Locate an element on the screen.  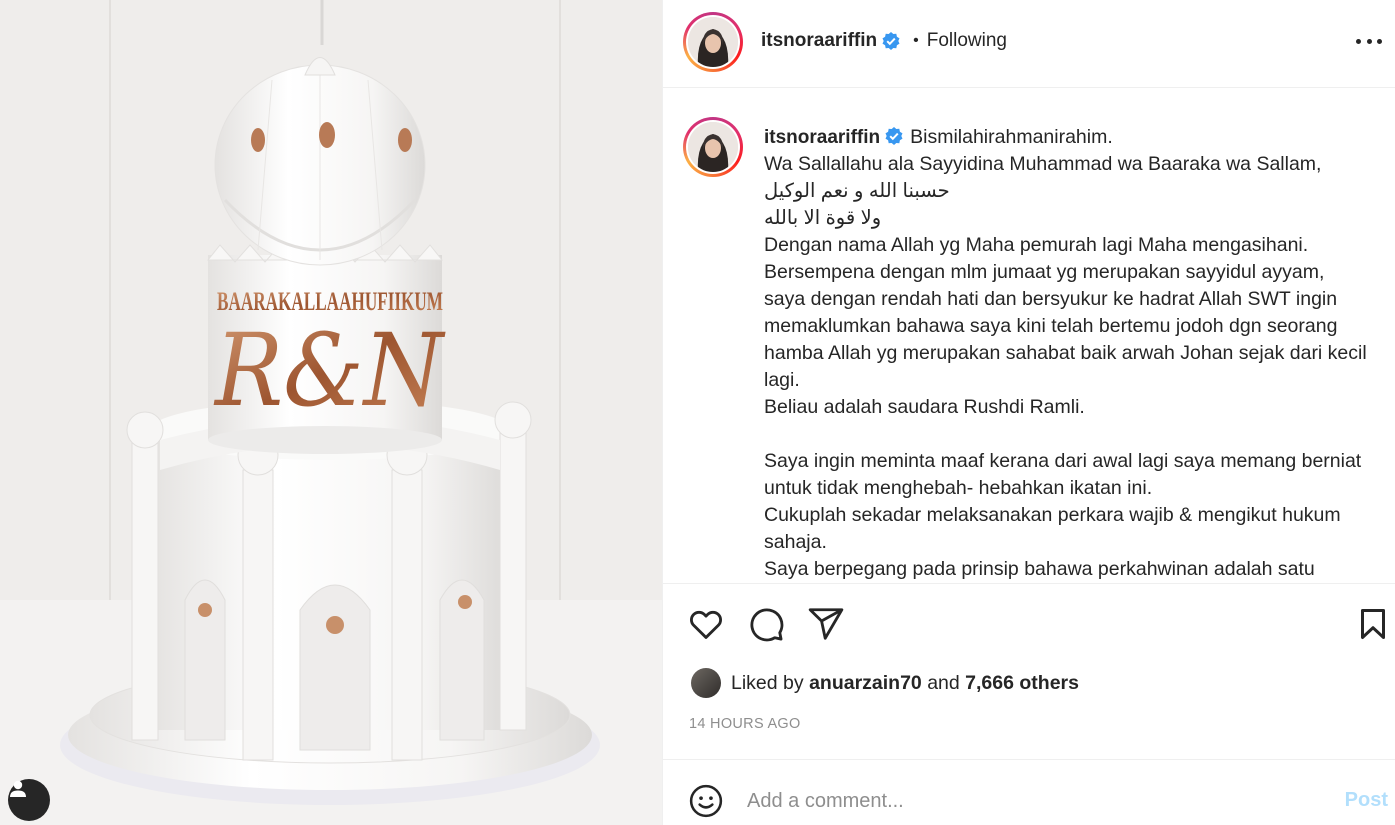
caption-author-avatar is located at coordinates (713, 147).